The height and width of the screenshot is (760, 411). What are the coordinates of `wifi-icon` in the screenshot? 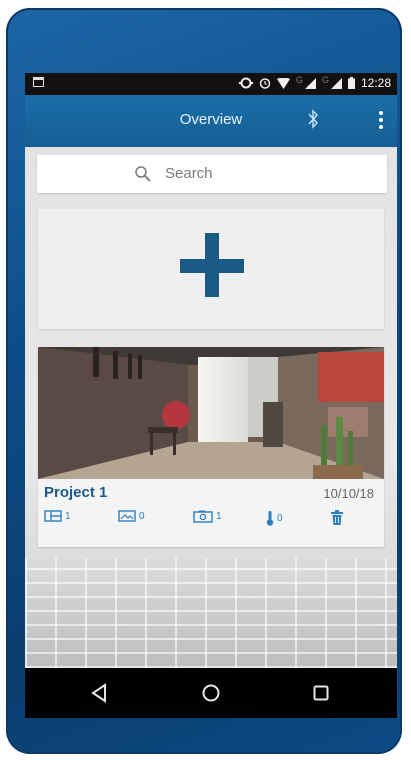 It's located at (283, 83).